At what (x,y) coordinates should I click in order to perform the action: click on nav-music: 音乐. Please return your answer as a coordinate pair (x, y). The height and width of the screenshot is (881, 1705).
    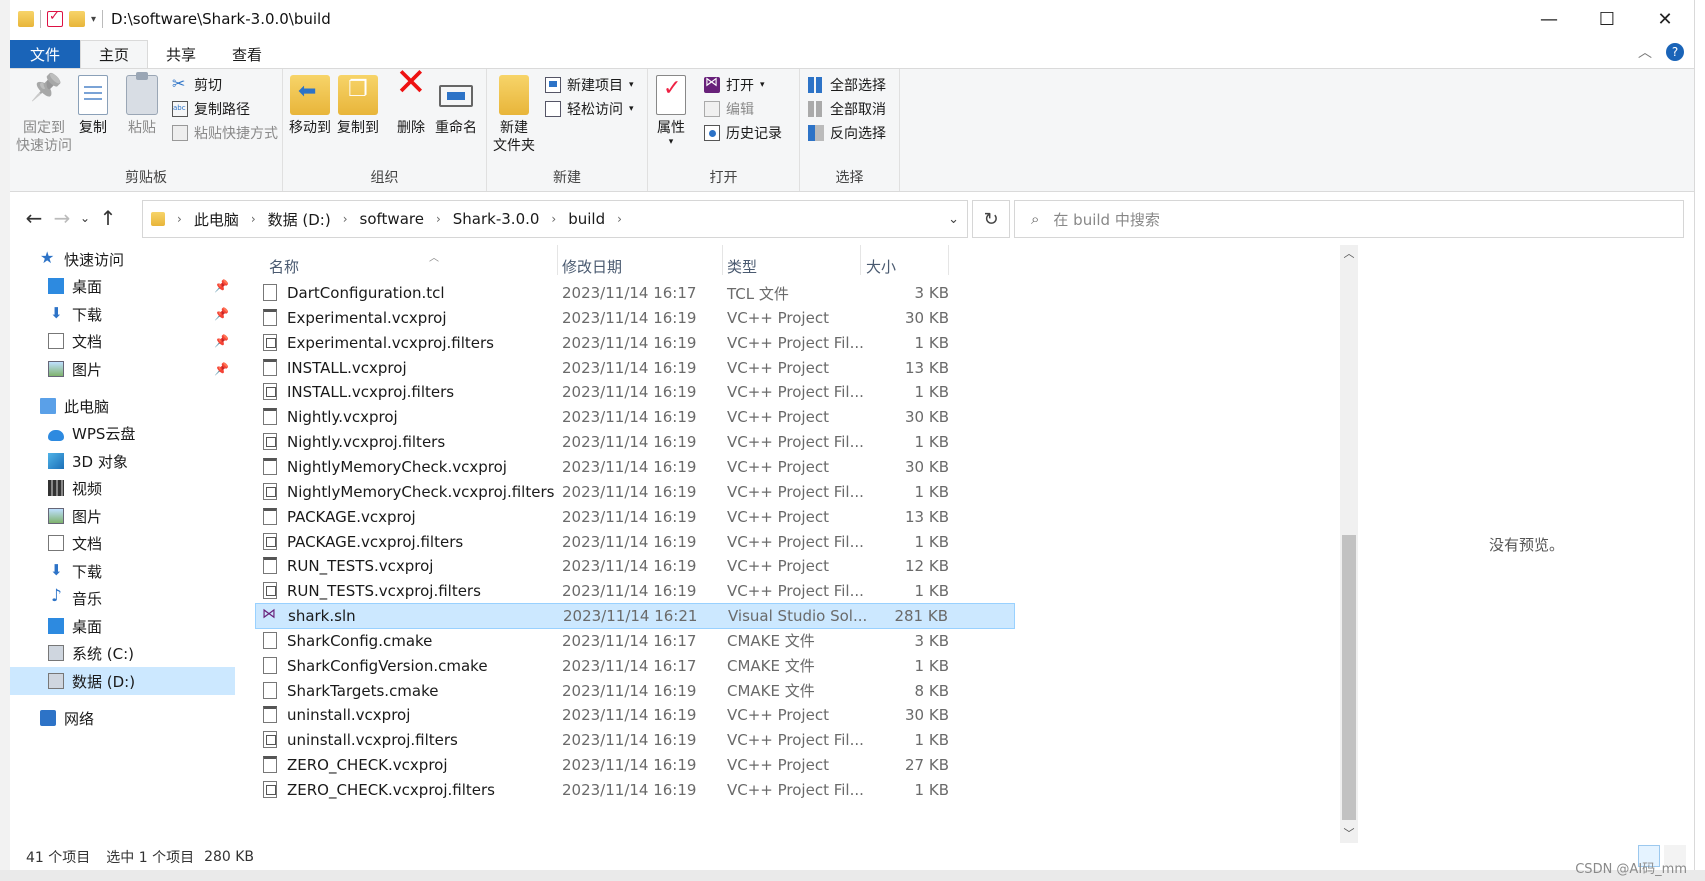
    Looking at the image, I should click on (122, 598).